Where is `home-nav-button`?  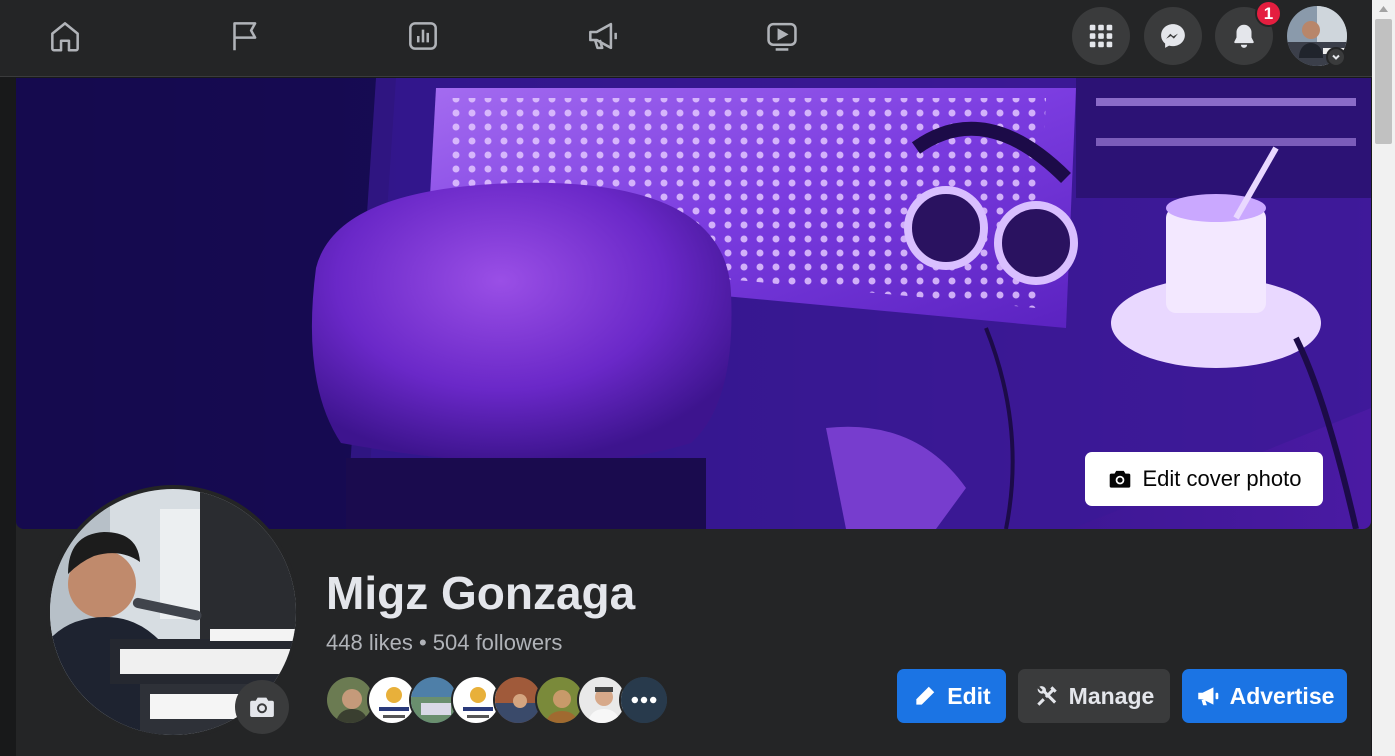 home-nav-button is located at coordinates (65, 36).